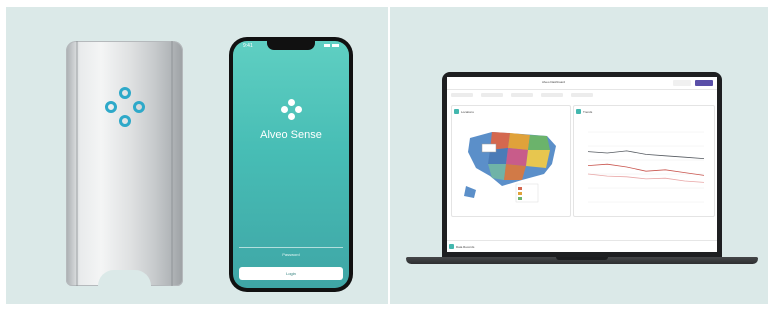 This screenshot has height=311, width=773. What do you see at coordinates (451, 246) in the screenshot?
I see `footer-icon` at bounding box center [451, 246].